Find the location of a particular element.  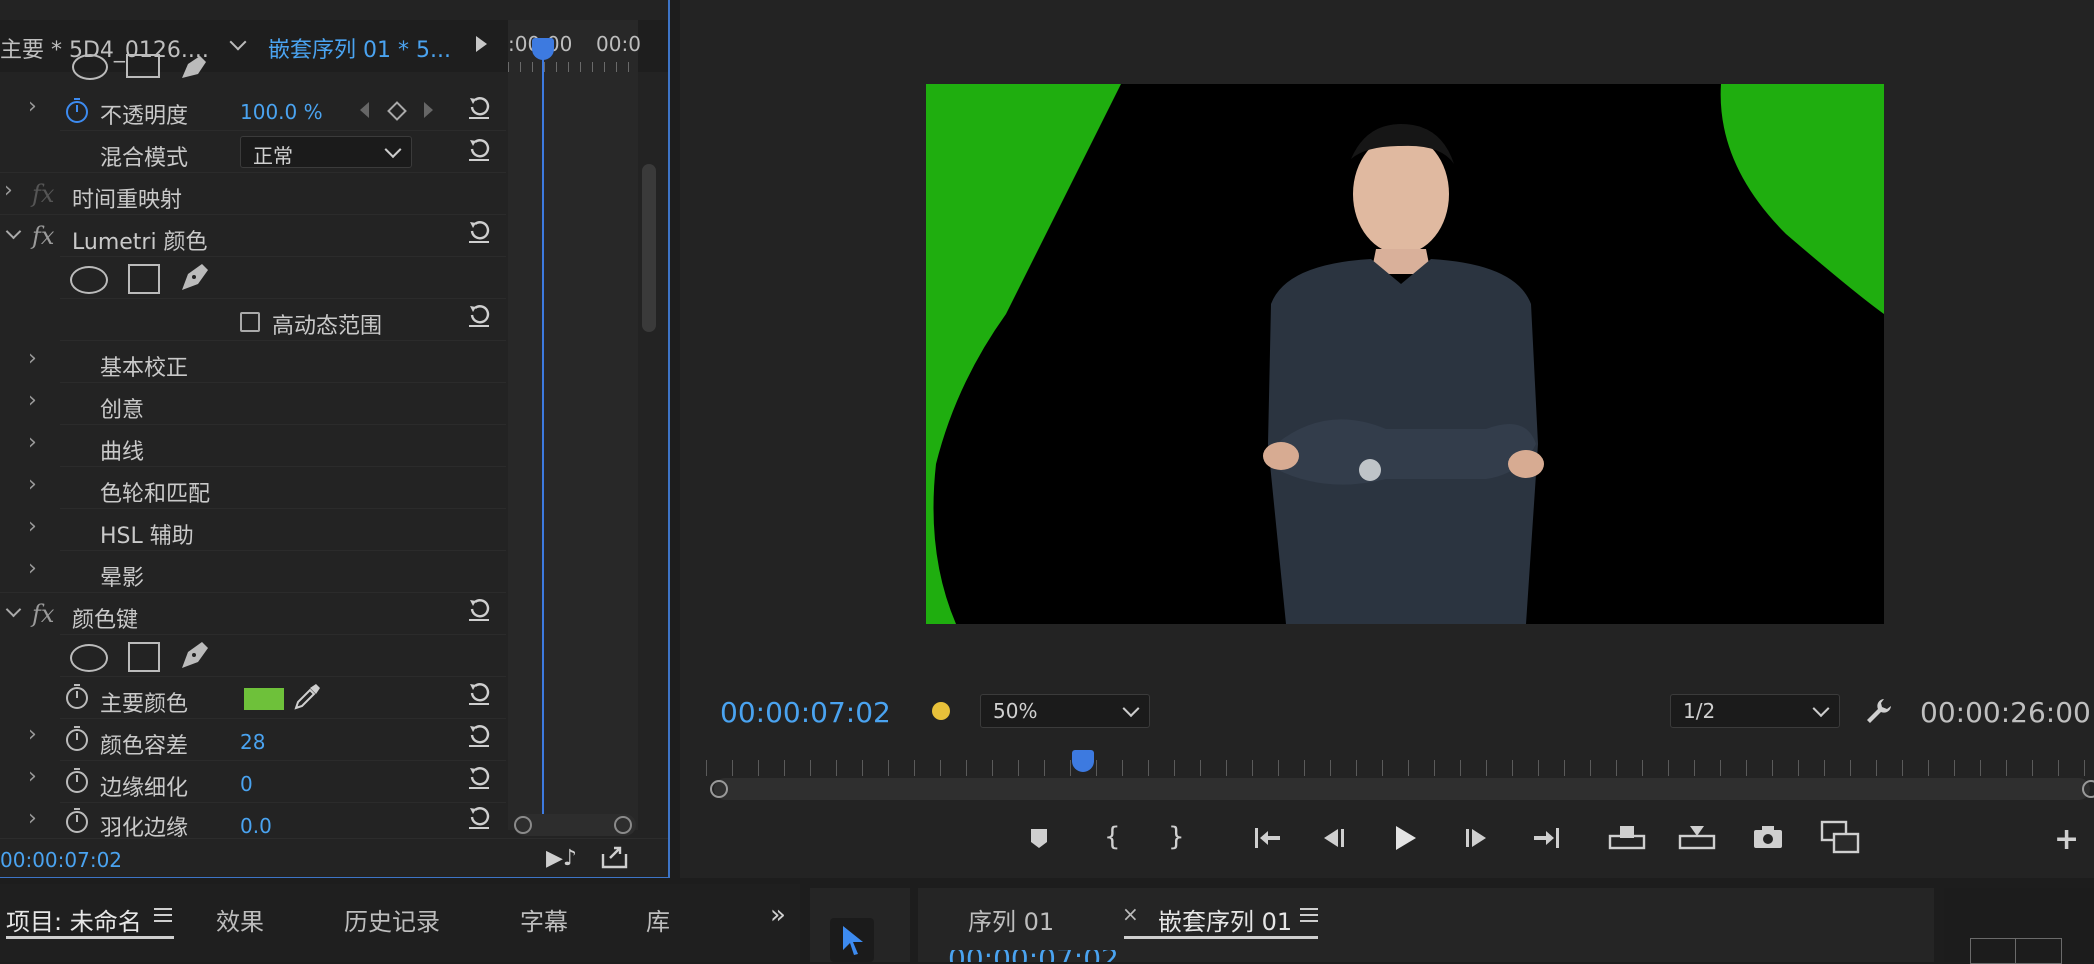

eyedropper-icon is located at coordinates (307, 697).